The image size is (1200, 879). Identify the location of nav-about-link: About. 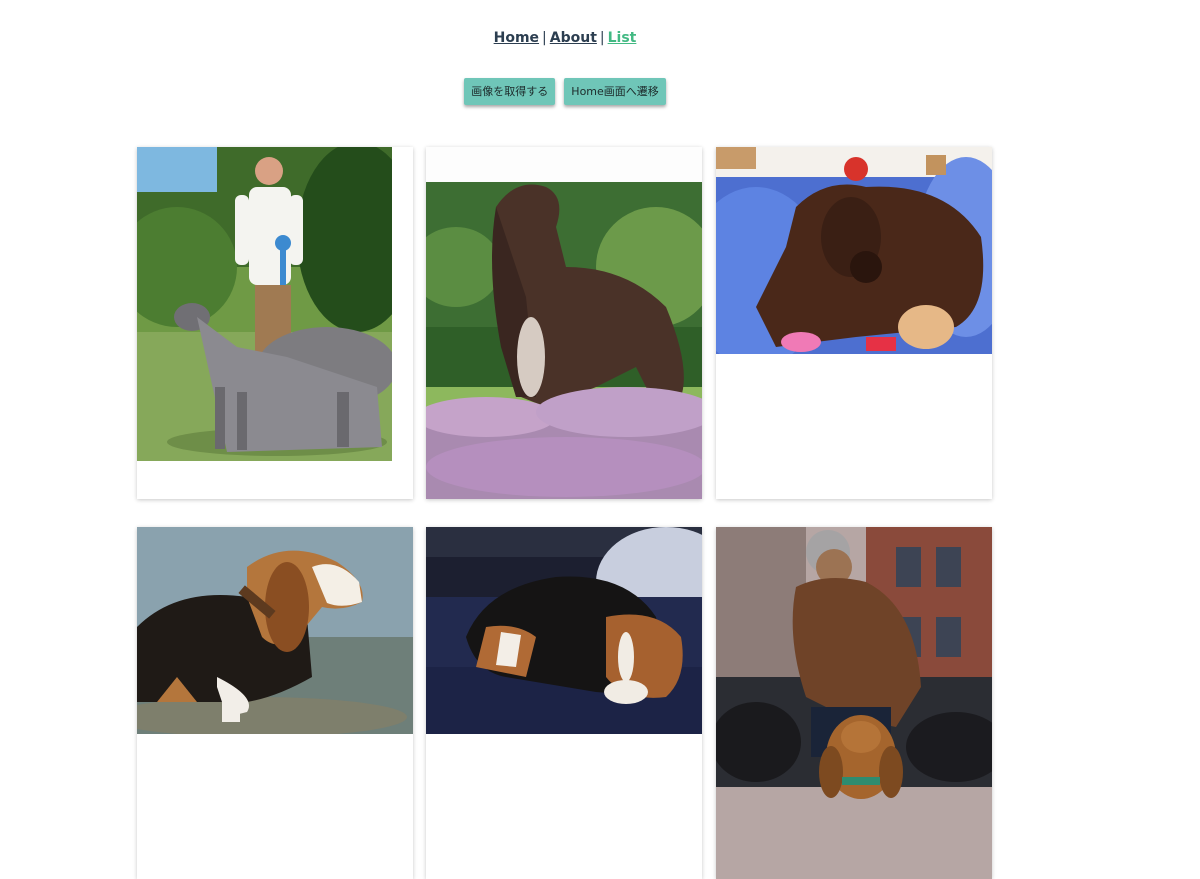
(573, 38).